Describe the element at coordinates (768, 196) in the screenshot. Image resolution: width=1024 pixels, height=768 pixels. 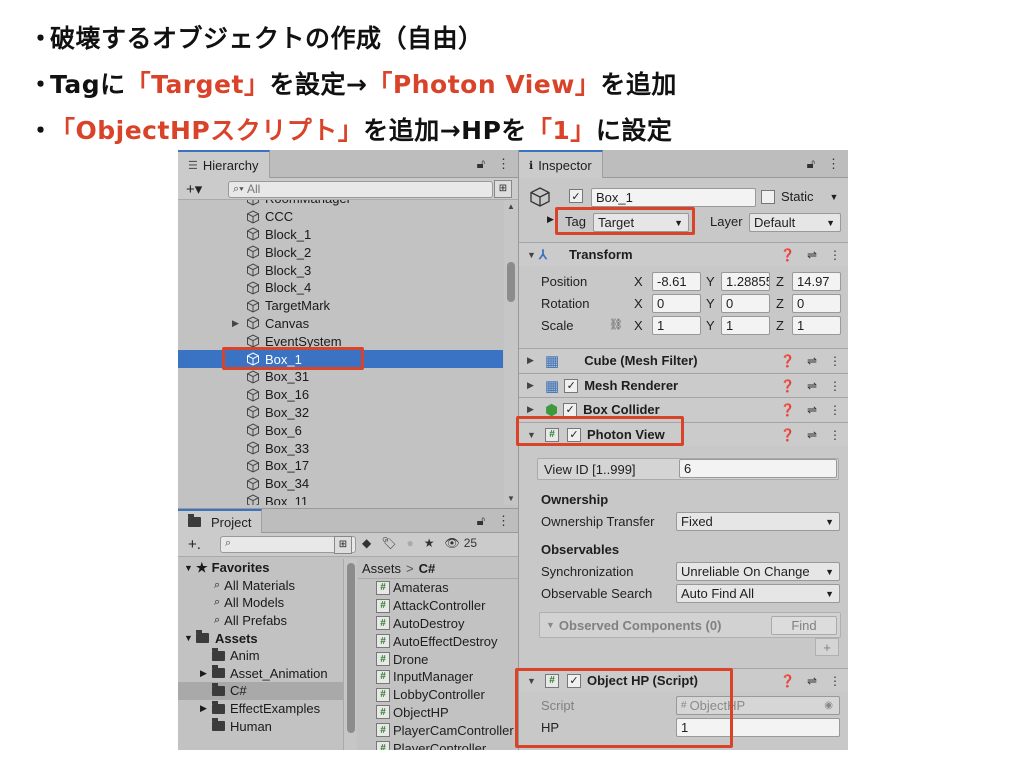
I see `static-checkbox` at that location.